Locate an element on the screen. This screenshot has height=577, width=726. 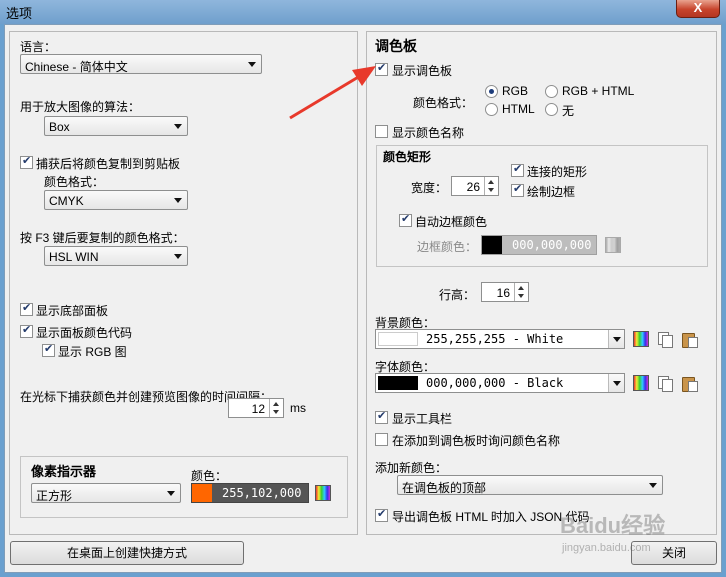
bg-color-swatch is located at coordinates (398, 339).